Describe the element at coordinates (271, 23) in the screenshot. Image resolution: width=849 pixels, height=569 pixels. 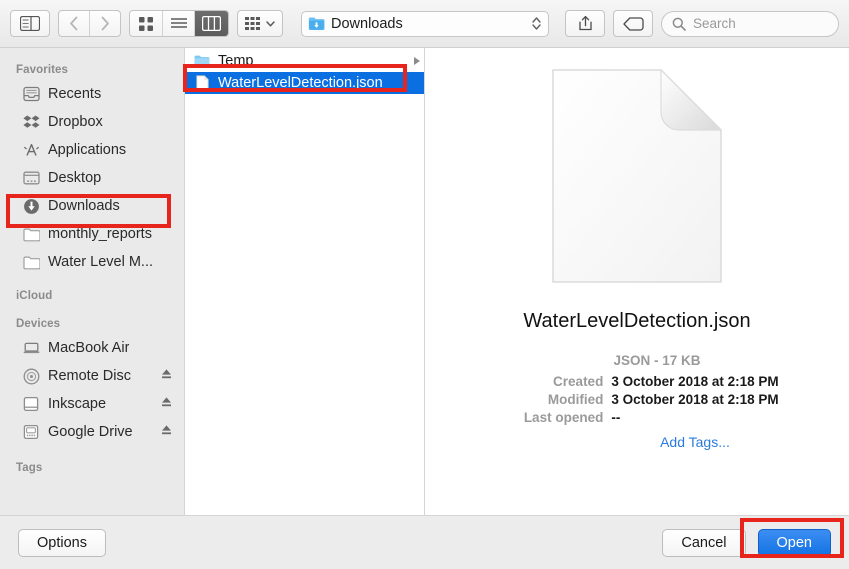
I see `chevron-down-icon` at that location.